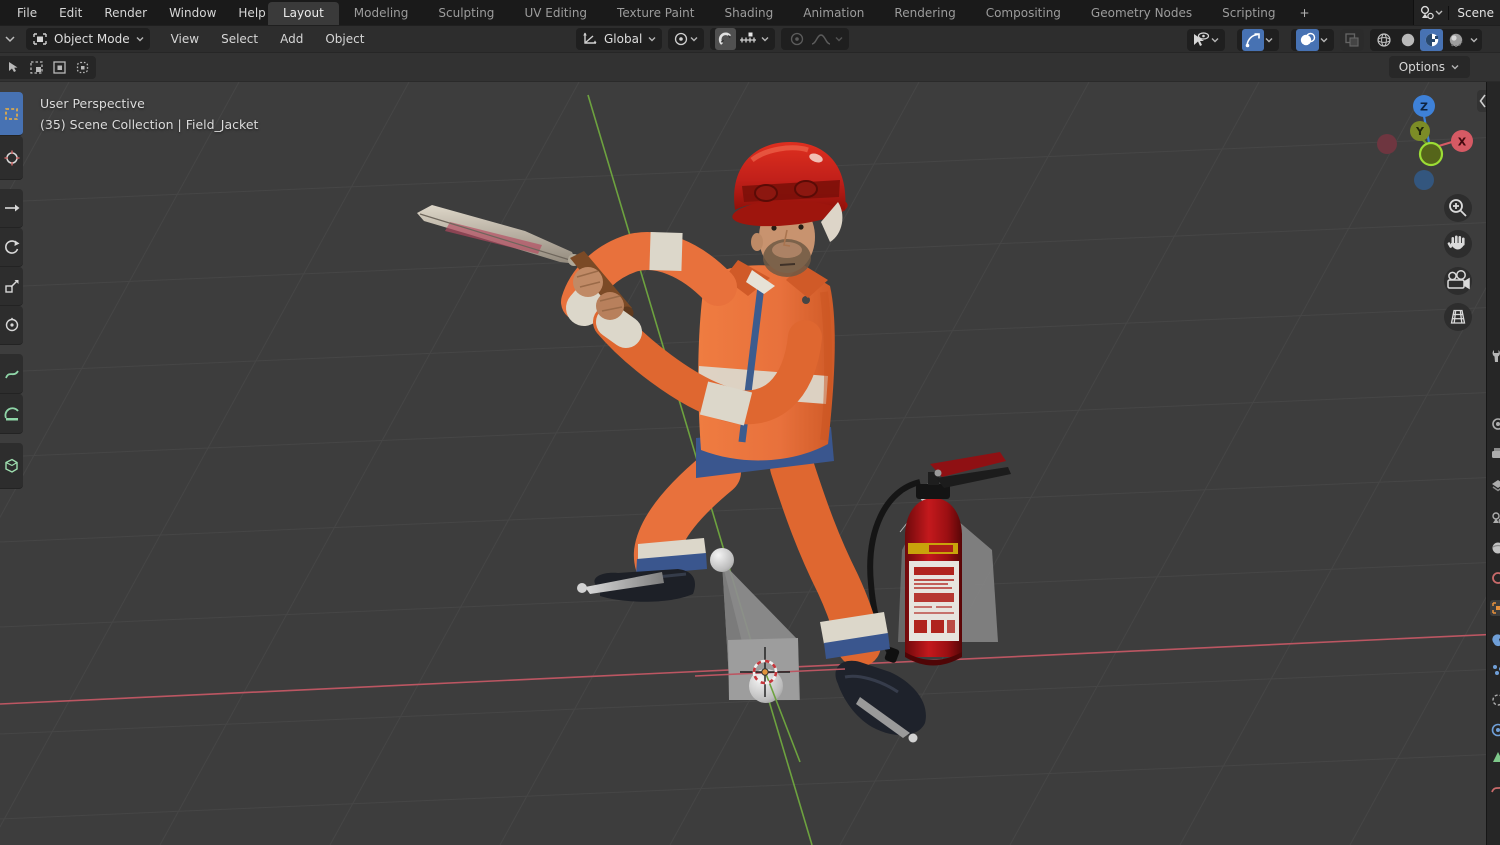 The image size is (1500, 845). Describe the element at coordinates (1495, 788) in the screenshot. I see `texture-properties-tab-icon` at that location.